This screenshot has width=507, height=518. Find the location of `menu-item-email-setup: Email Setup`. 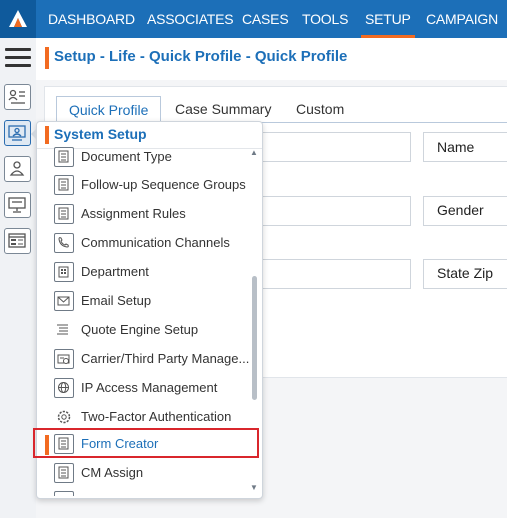

menu-item-email-setup: Email Setup is located at coordinates (144, 302).